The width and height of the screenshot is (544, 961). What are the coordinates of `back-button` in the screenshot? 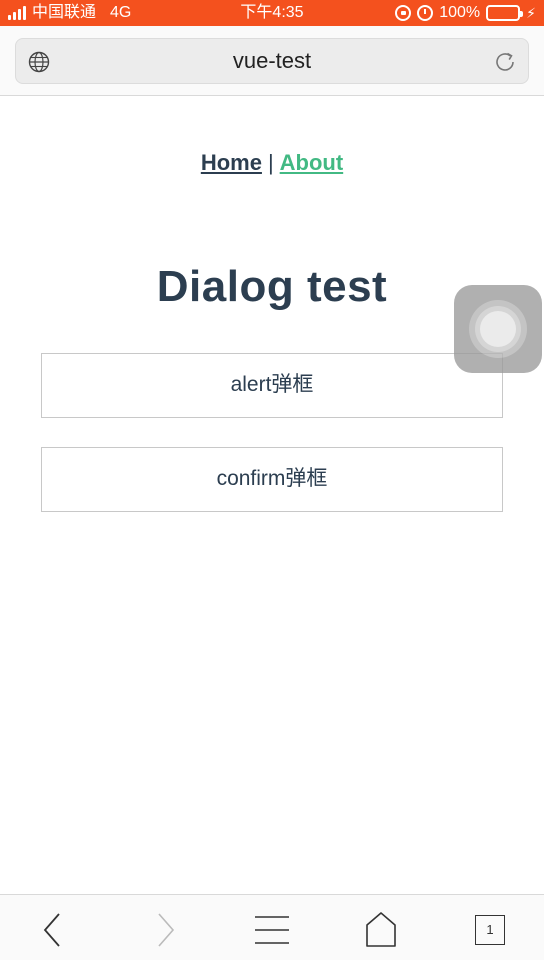 It's located at (53, 928).